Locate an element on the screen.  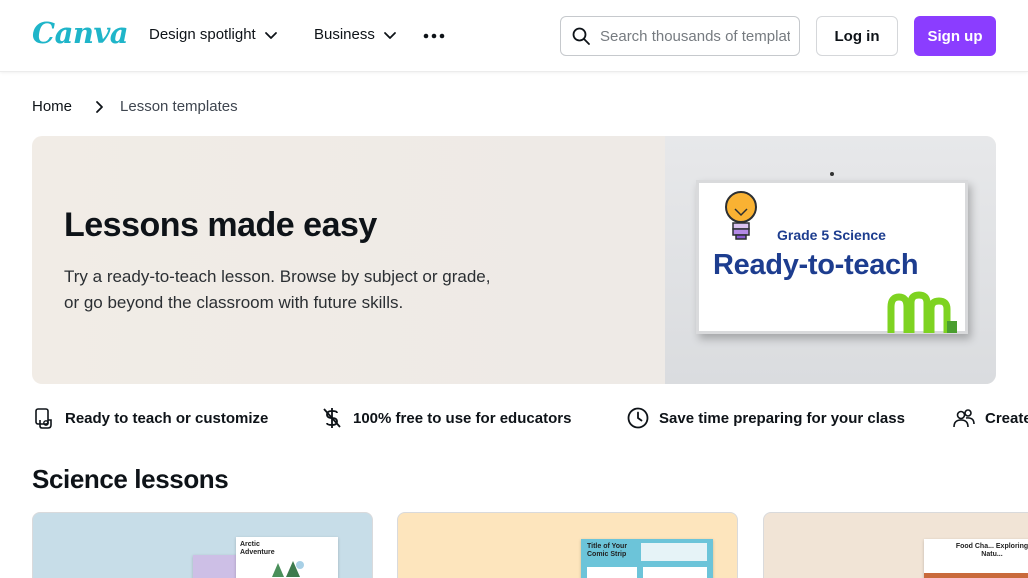
breadcrumb: Home Lesson templates is located at coordinates (135, 106).